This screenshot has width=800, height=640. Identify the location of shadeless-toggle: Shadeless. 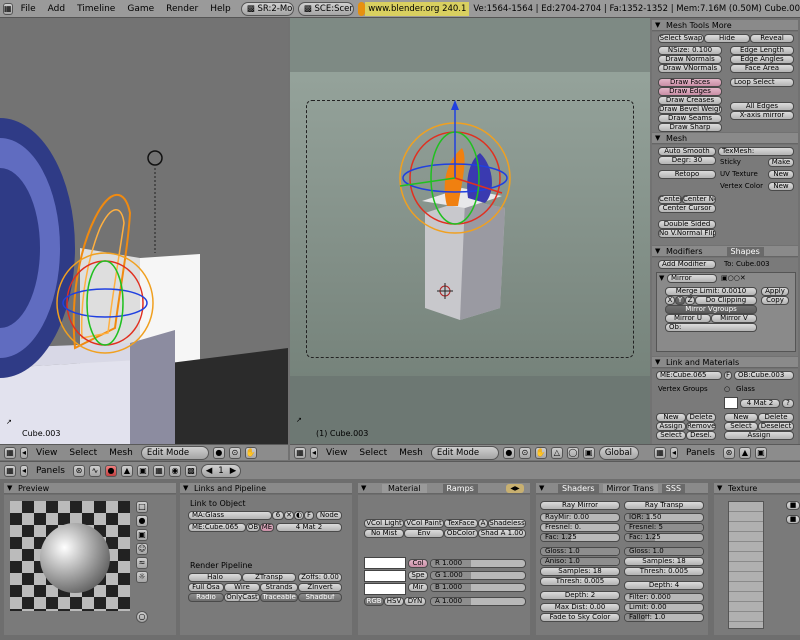
(507, 523).